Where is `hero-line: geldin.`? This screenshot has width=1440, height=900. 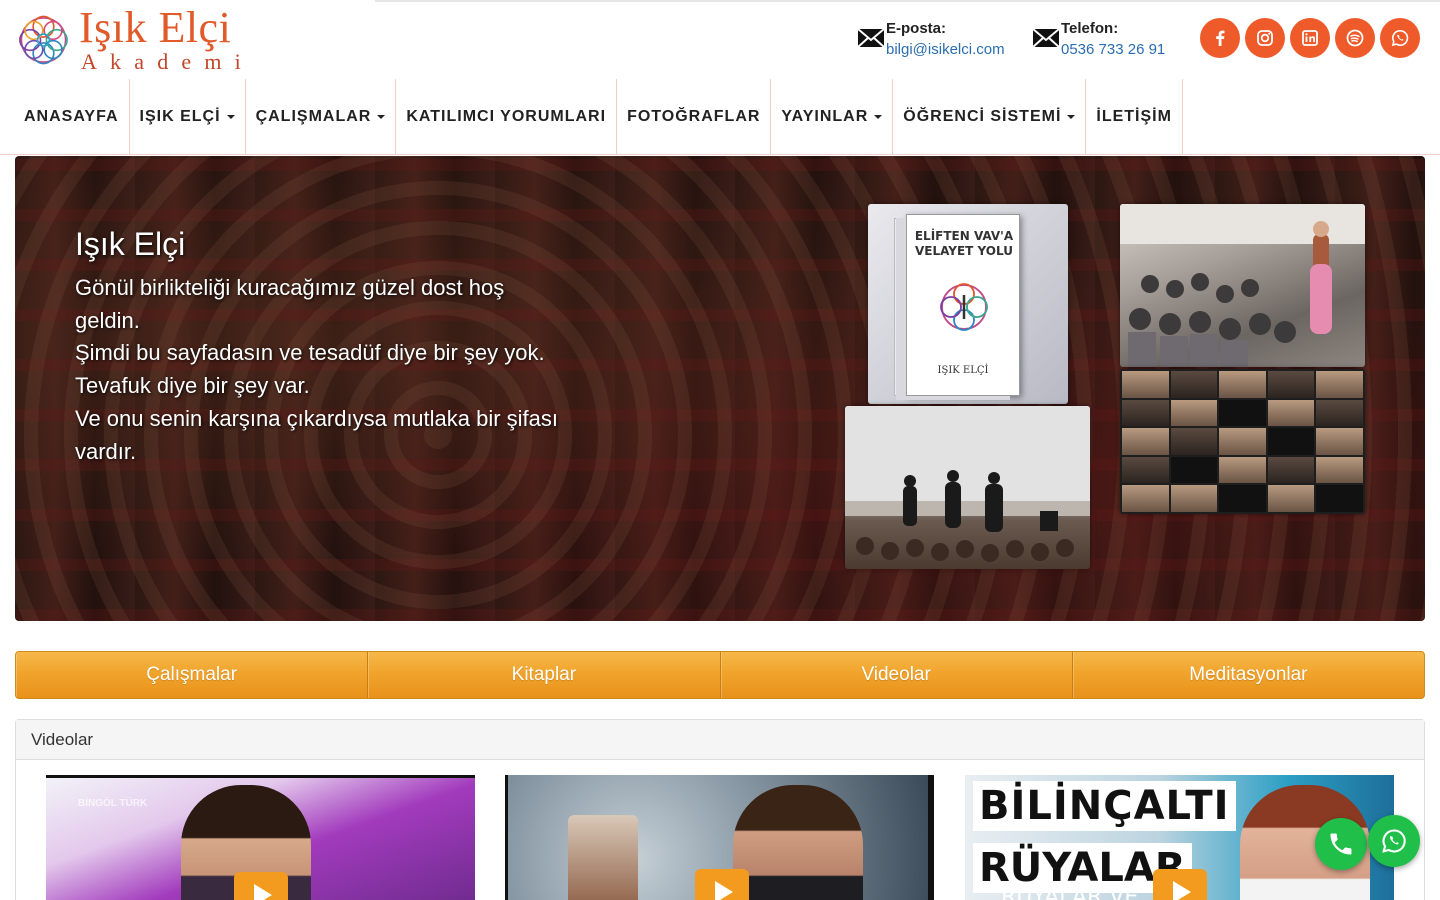
hero-line: geldin. is located at coordinates (107, 320).